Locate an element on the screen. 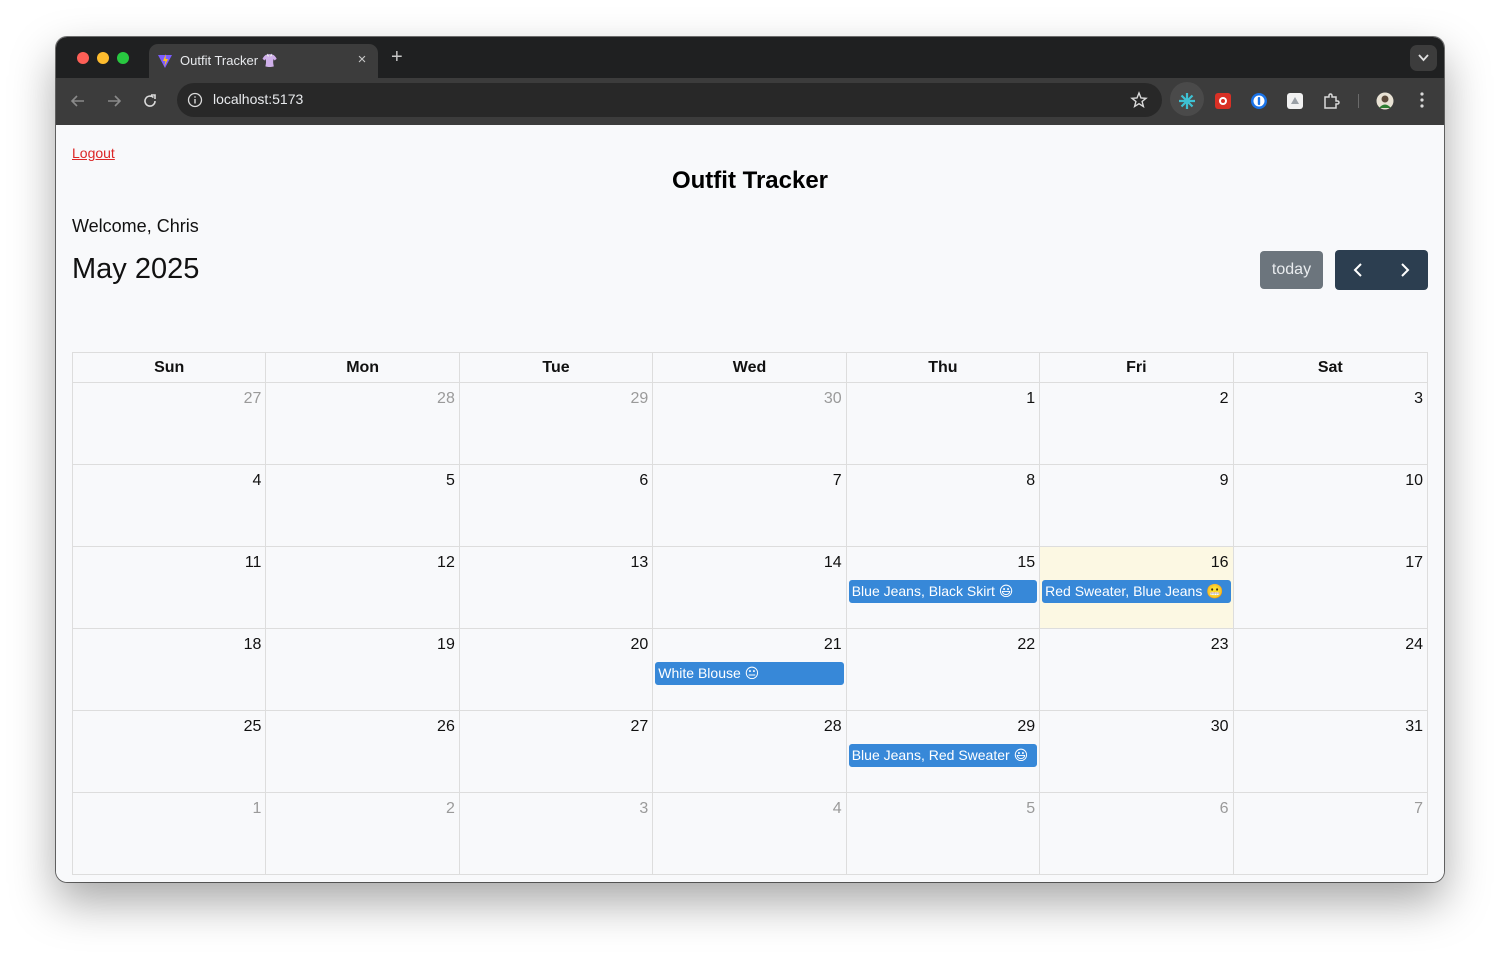 This screenshot has width=1500, height=956. calendar-week: 1 2 3 4 5 6 7 is located at coordinates (750, 833).